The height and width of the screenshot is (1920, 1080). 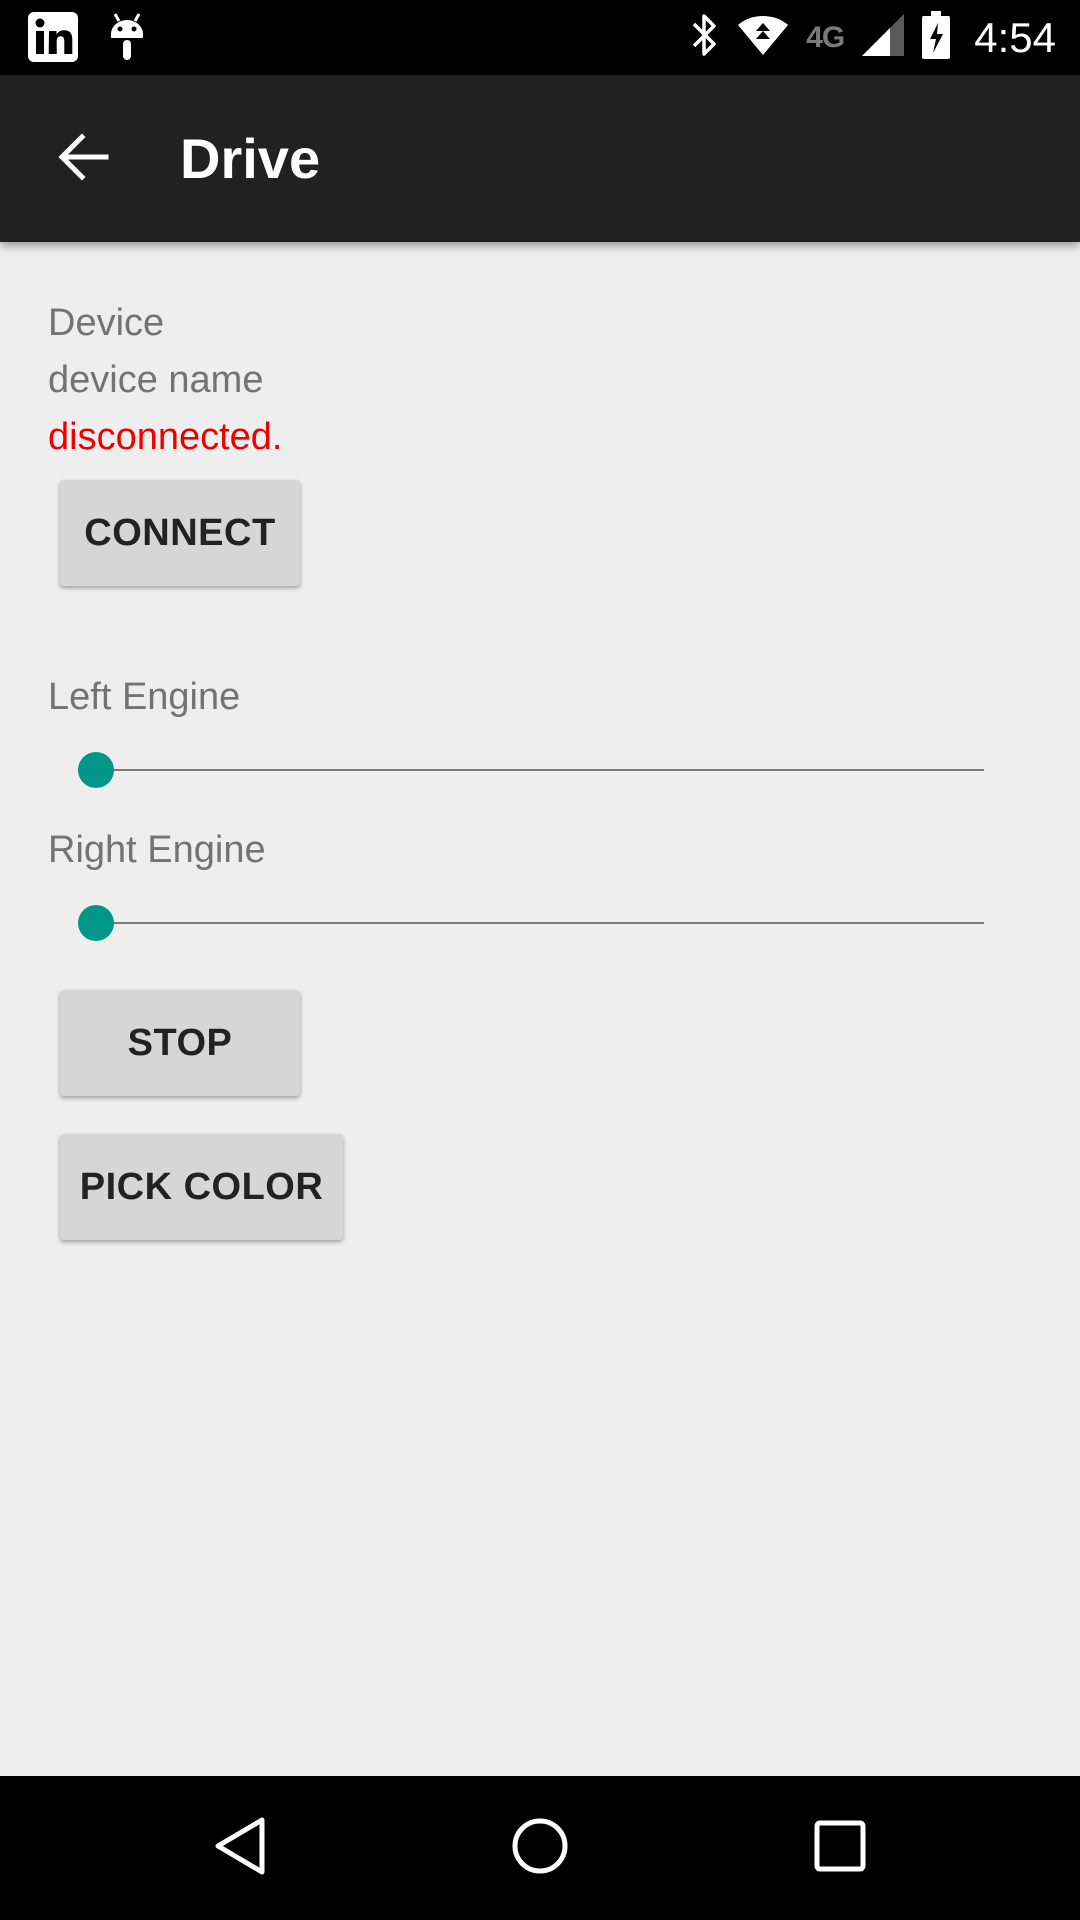 What do you see at coordinates (156, 380) in the screenshot?
I see `device-name: device name` at bounding box center [156, 380].